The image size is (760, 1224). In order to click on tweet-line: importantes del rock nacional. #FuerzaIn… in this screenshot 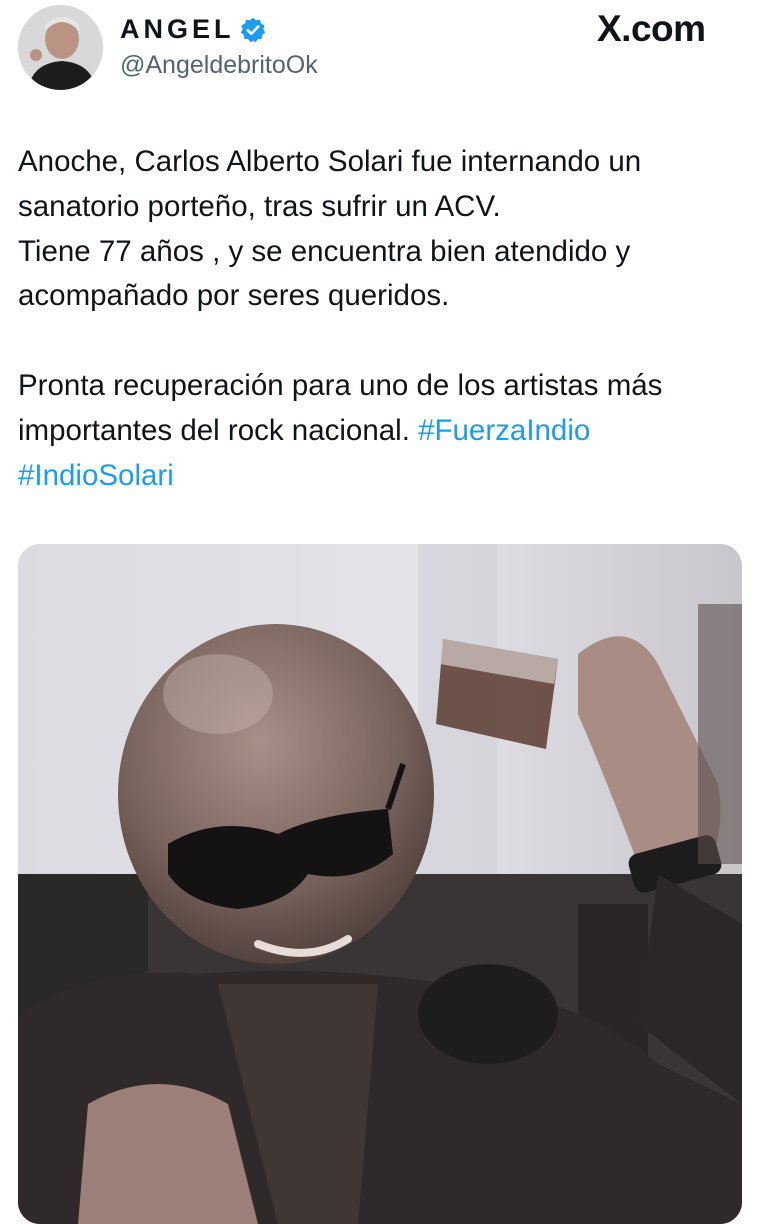, I will do `click(383, 431)`.